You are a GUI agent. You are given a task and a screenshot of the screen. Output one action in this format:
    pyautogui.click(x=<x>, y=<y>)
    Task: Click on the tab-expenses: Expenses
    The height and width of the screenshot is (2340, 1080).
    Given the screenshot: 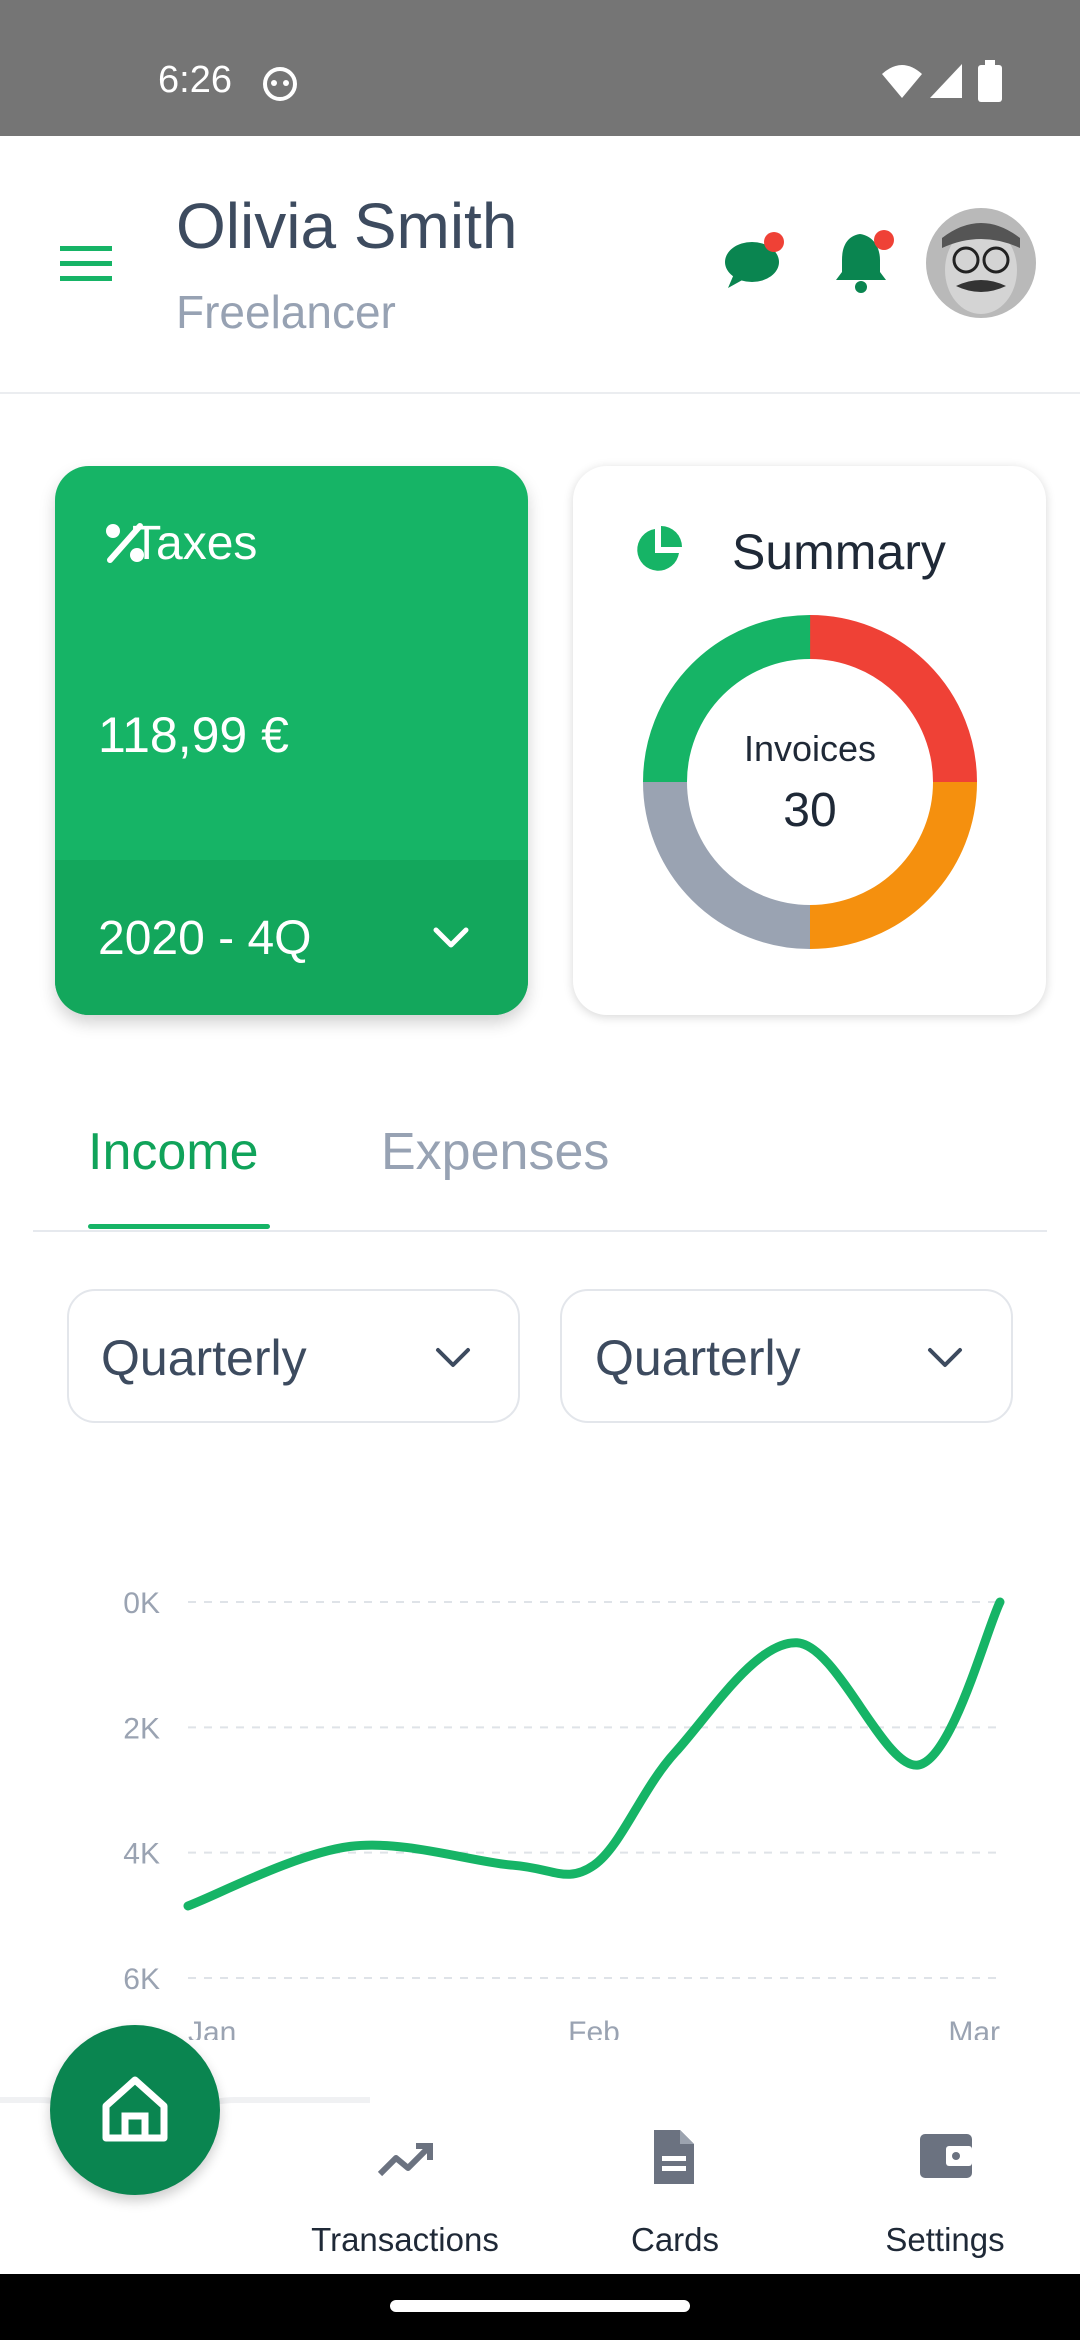 What is the action you would take?
    pyautogui.click(x=495, y=1152)
    